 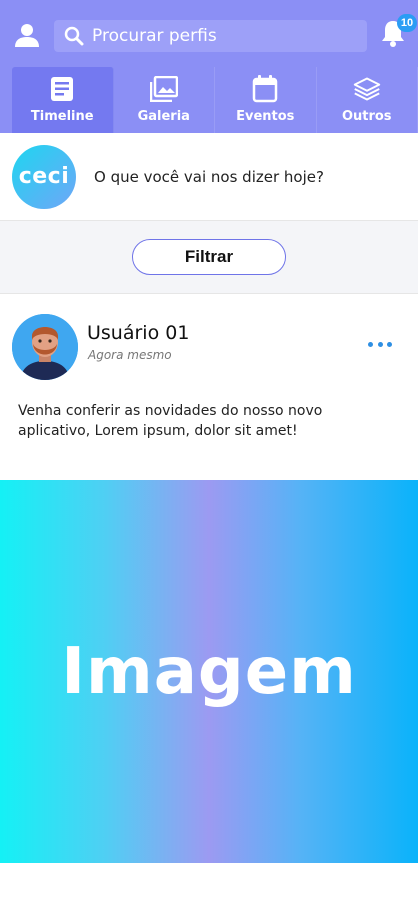 I want to click on composer-prompt: O que você vai nos dizer hoje?, so click(x=209, y=177).